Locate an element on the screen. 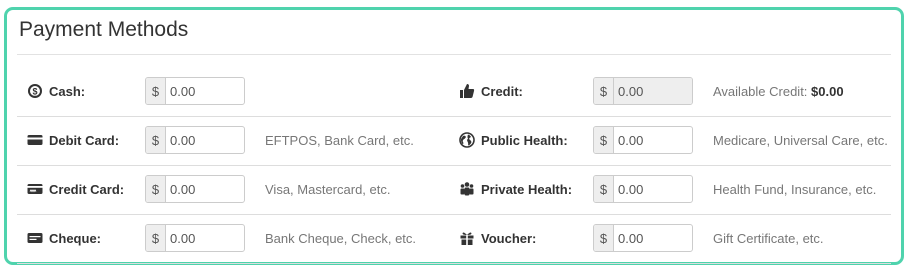 The height and width of the screenshot is (274, 912). private-health-amount-input is located at coordinates (653, 189).